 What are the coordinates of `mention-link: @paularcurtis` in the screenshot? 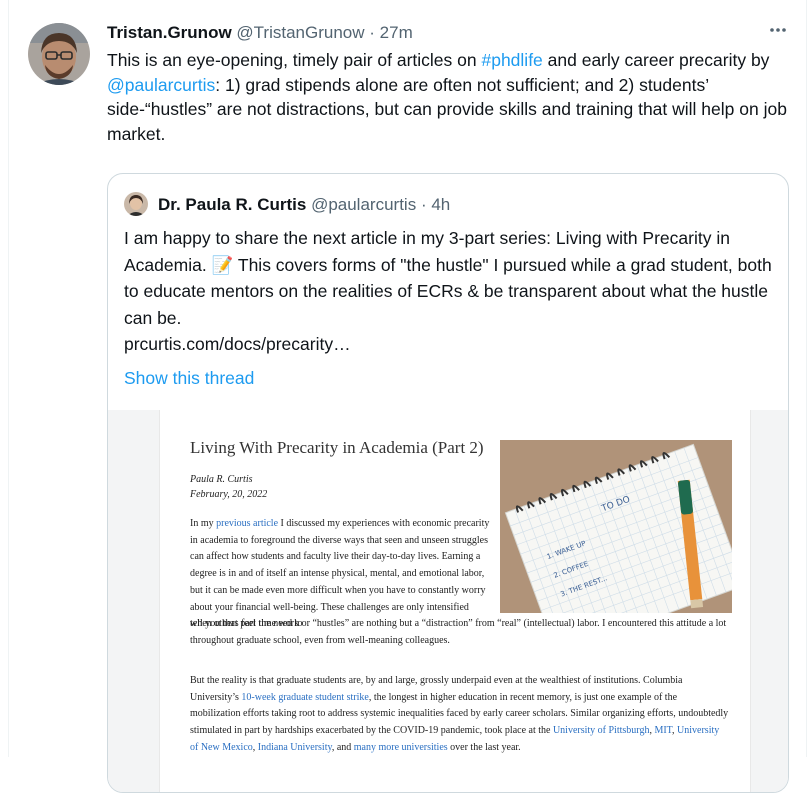 It's located at (161, 85).